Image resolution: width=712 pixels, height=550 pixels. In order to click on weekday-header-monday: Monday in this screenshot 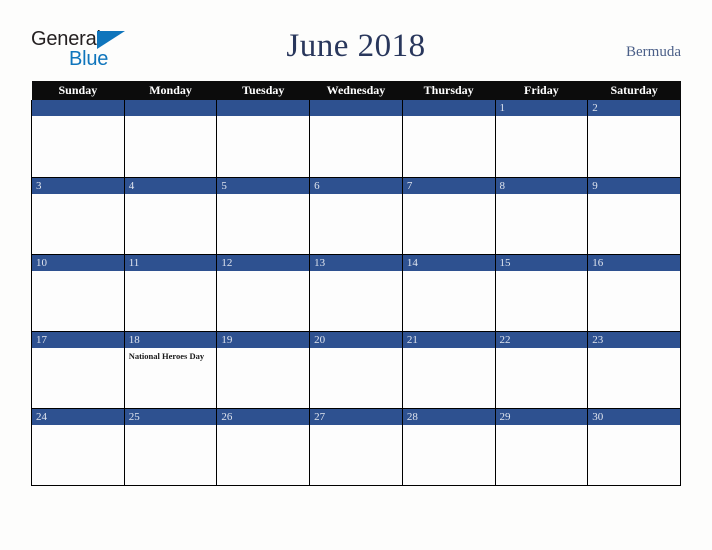, I will do `click(170, 90)`.